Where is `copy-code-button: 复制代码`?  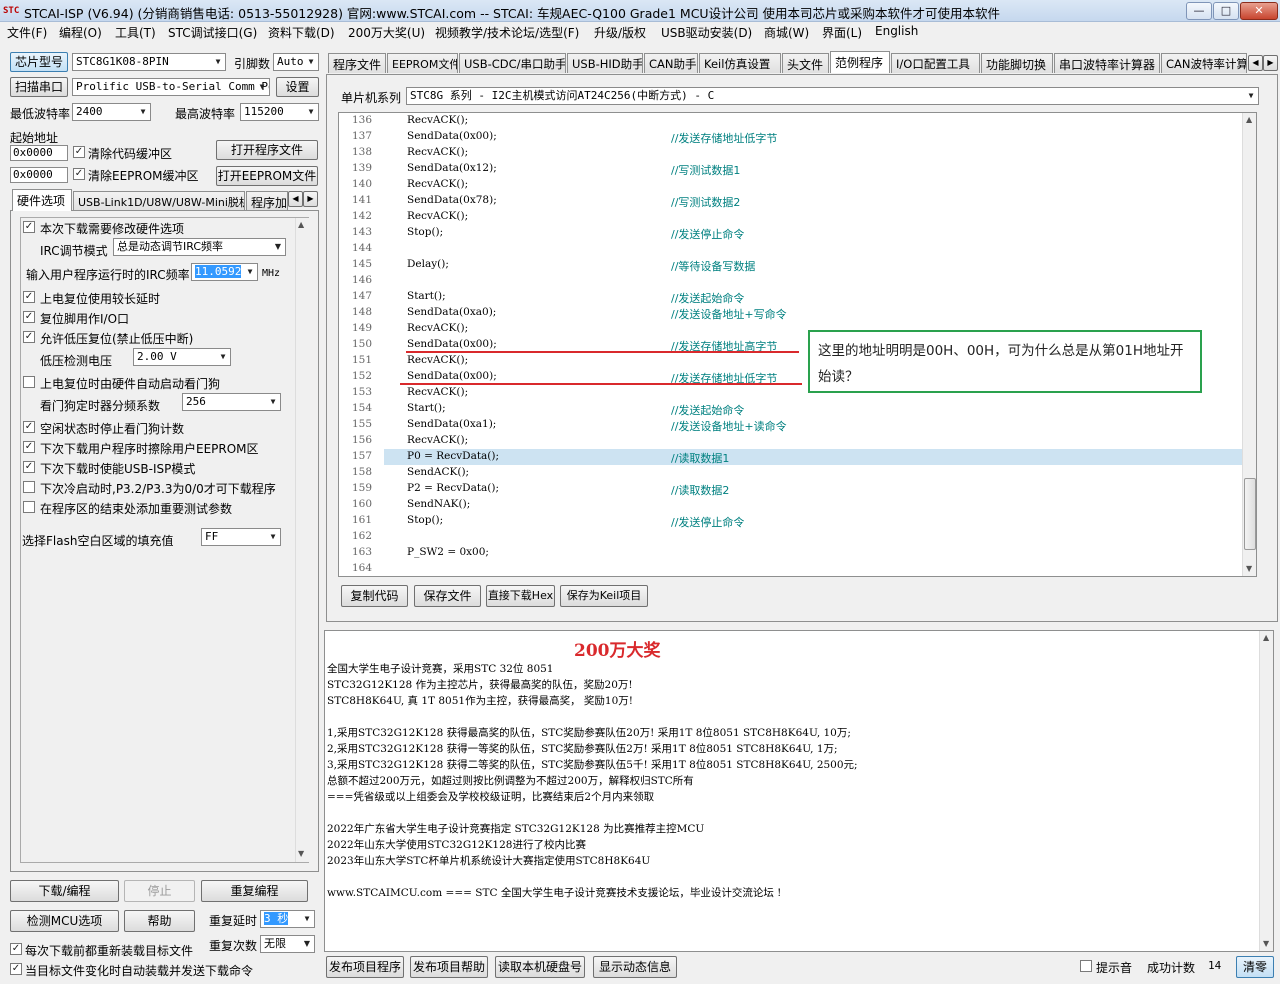
copy-code-button: 复制代码 is located at coordinates (374, 596).